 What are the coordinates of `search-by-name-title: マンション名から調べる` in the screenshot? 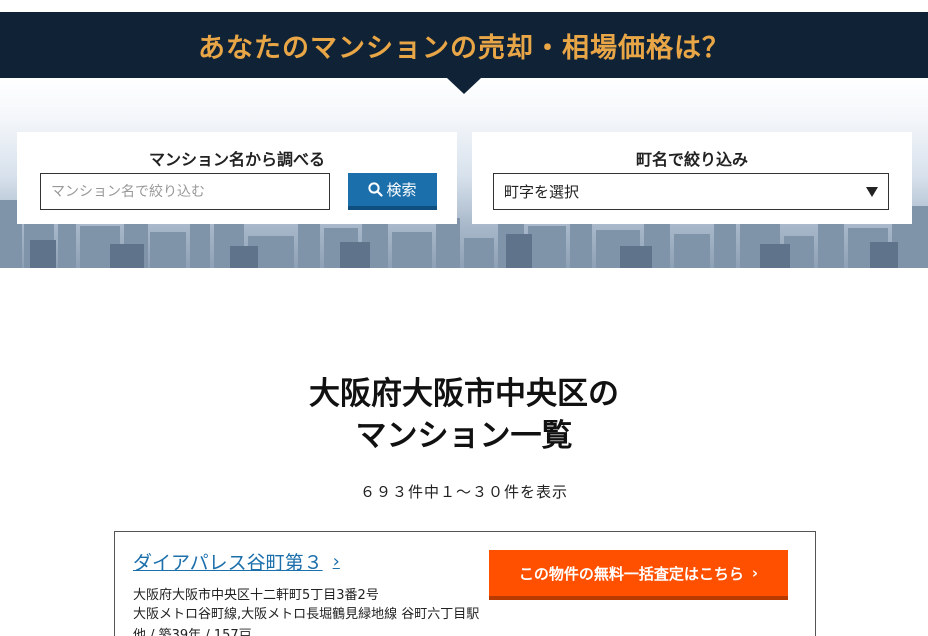 It's located at (236, 159).